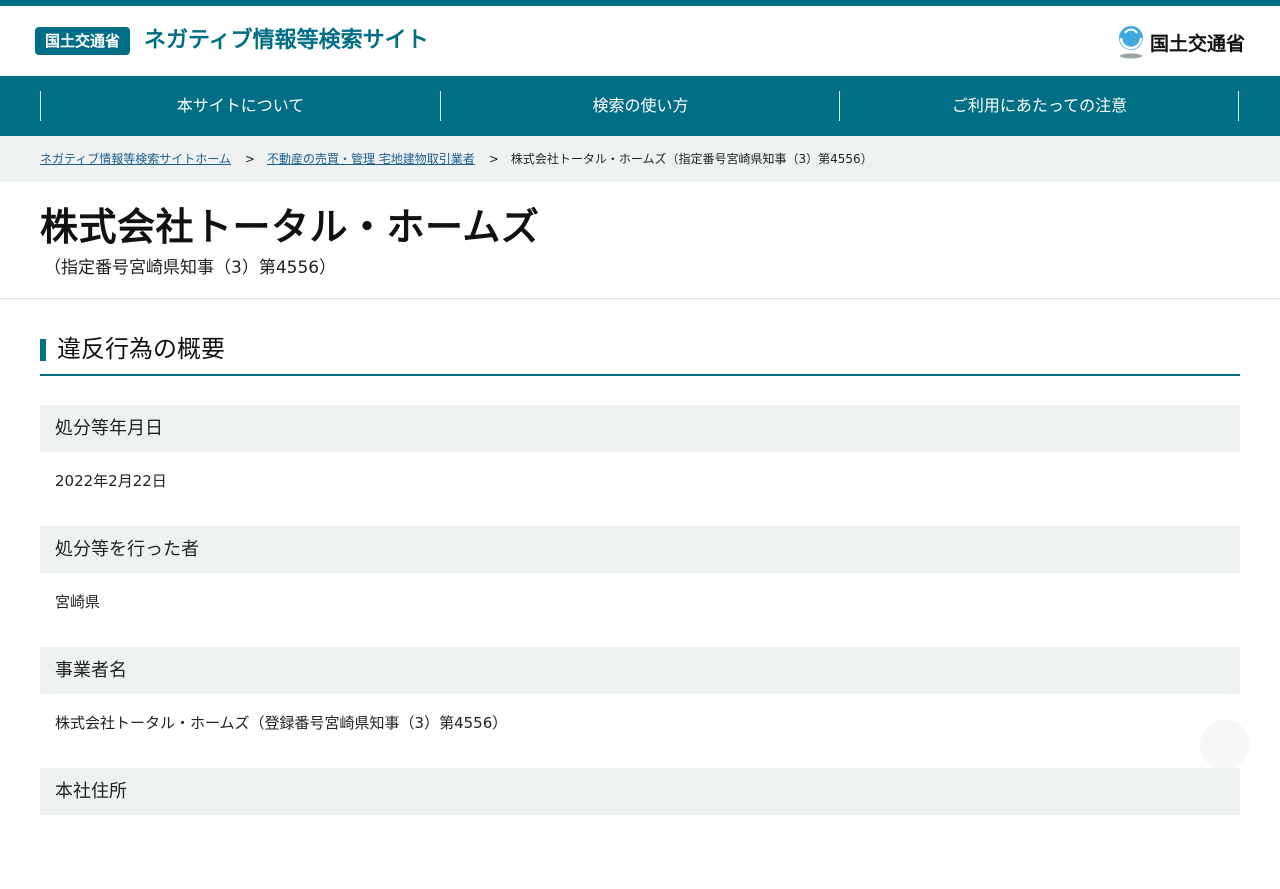  Describe the element at coordinates (1197, 43) in the screenshot. I see `logo-text: 国土交通省` at that location.